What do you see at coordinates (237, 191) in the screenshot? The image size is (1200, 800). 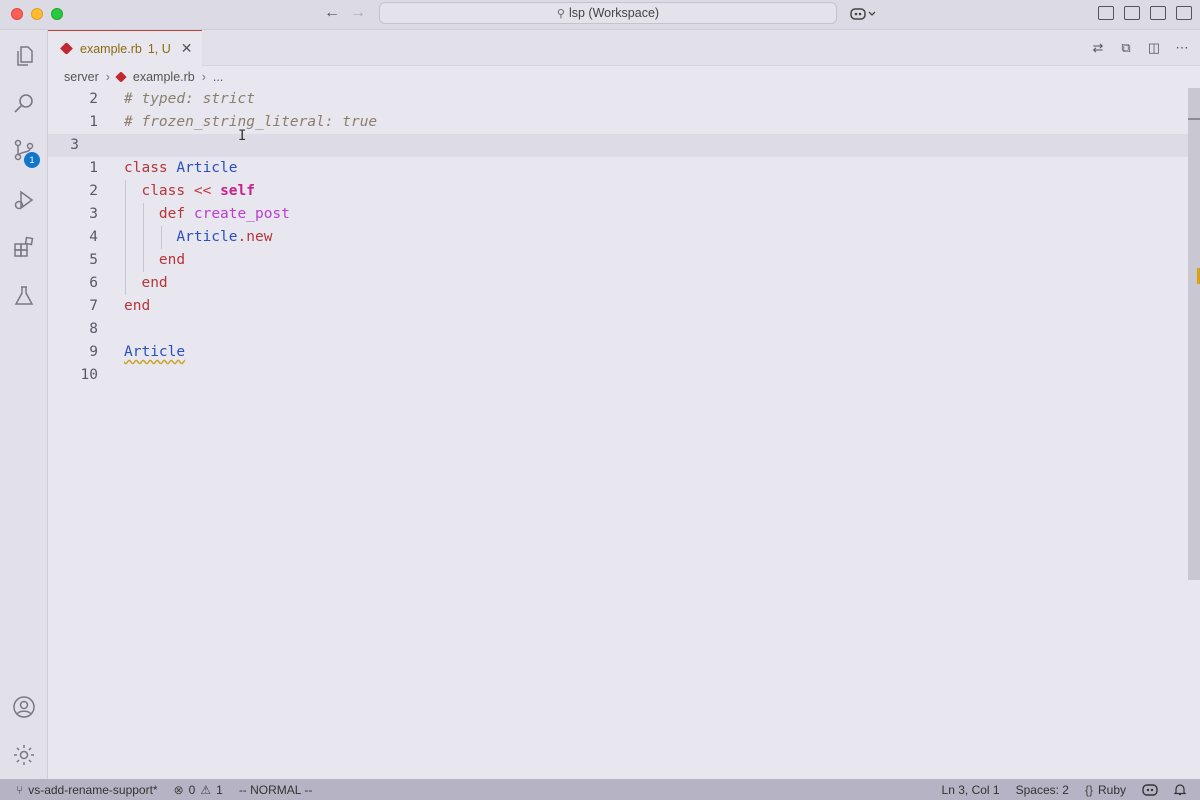 I see `code-token: self` at bounding box center [237, 191].